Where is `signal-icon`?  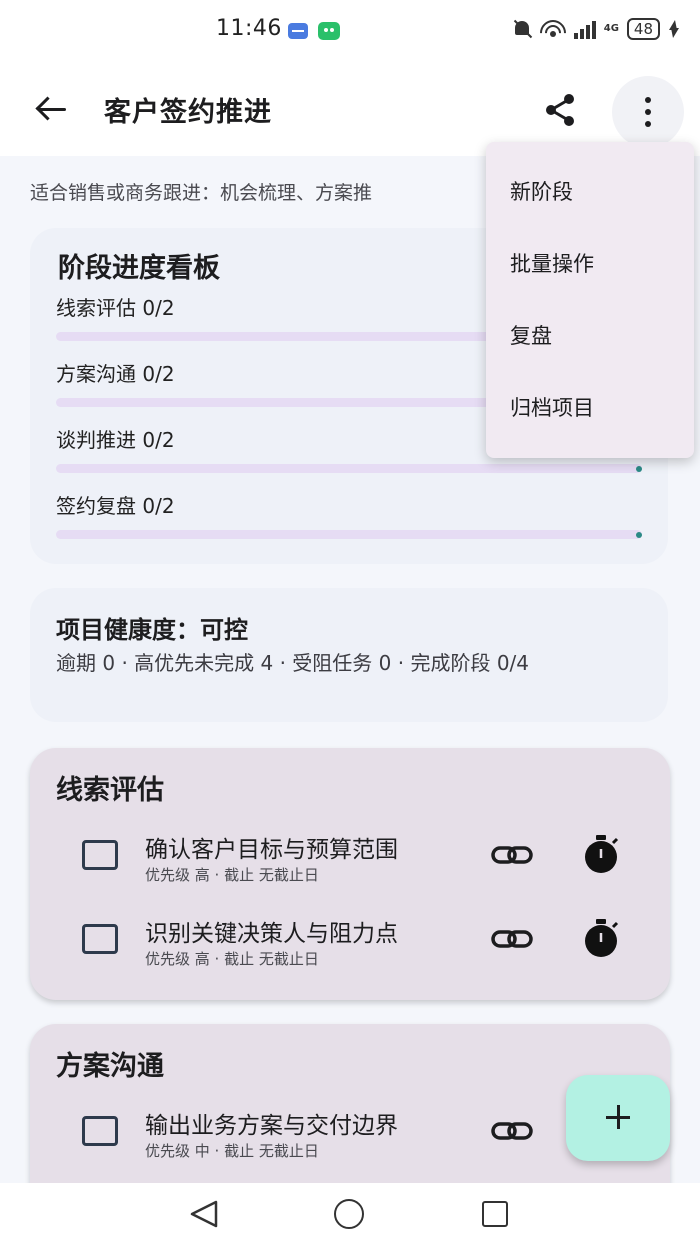 signal-icon is located at coordinates (584, 29).